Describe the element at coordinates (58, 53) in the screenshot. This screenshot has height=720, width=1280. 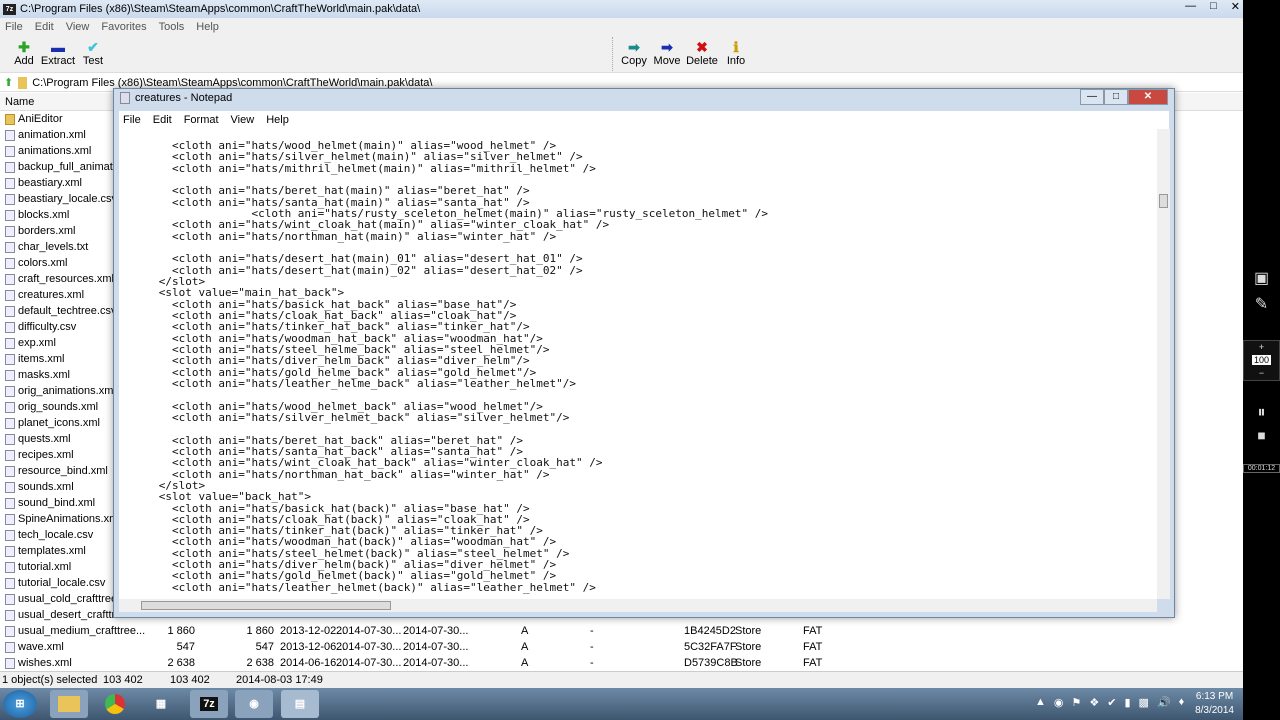
I see `extract-button: ▬ Extract` at that location.